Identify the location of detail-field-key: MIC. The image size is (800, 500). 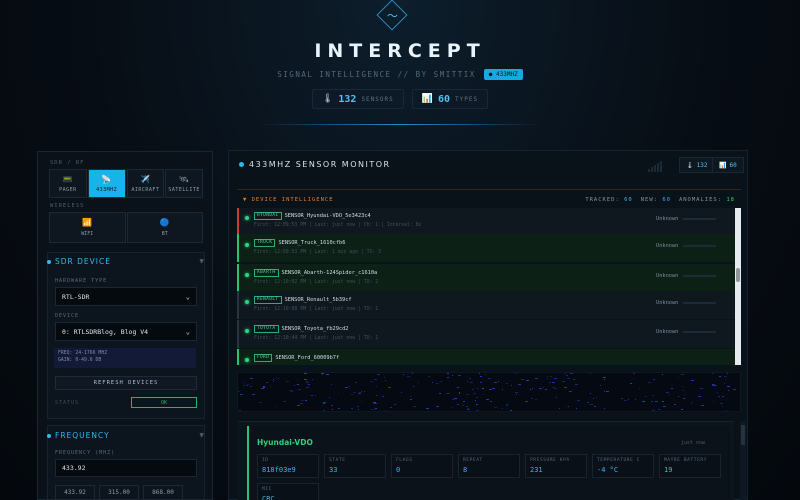
(267, 489).